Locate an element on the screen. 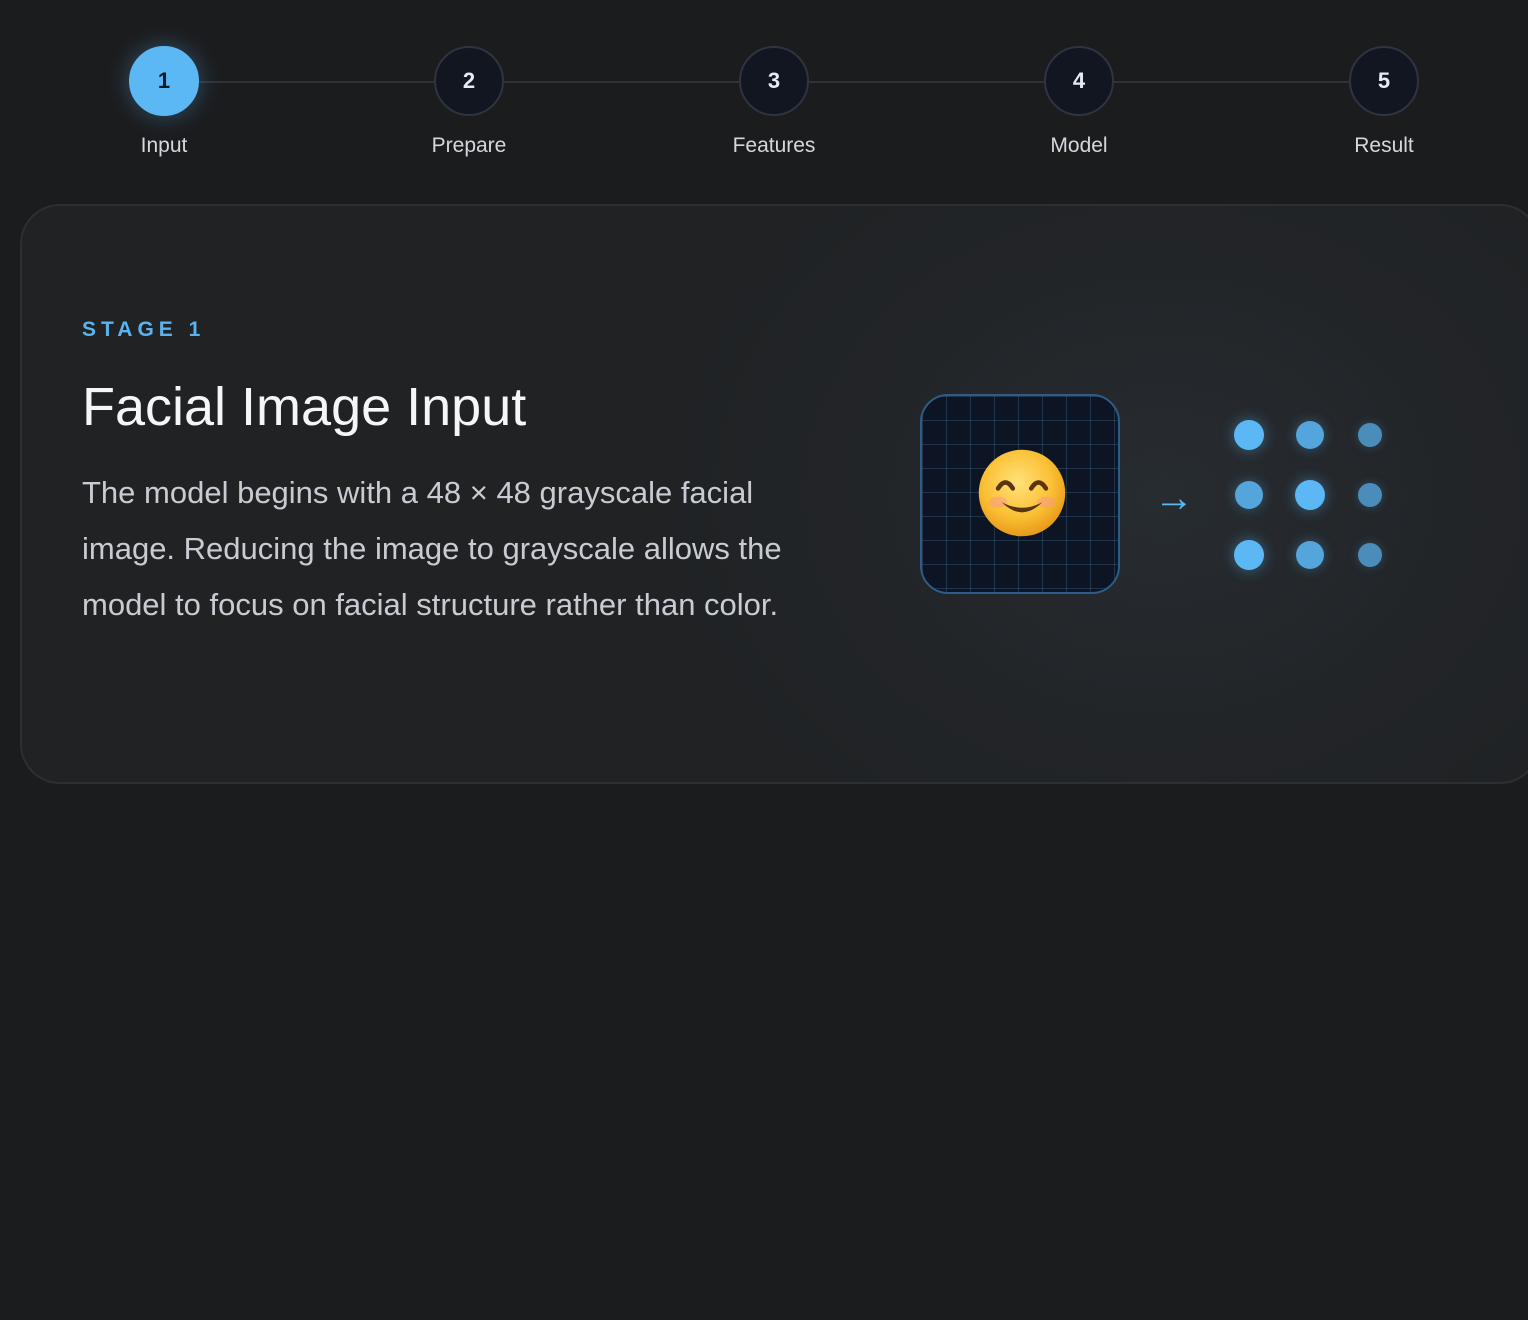 This screenshot has height=1320, width=1528. step-model: 4 Model is located at coordinates (1079, 102).